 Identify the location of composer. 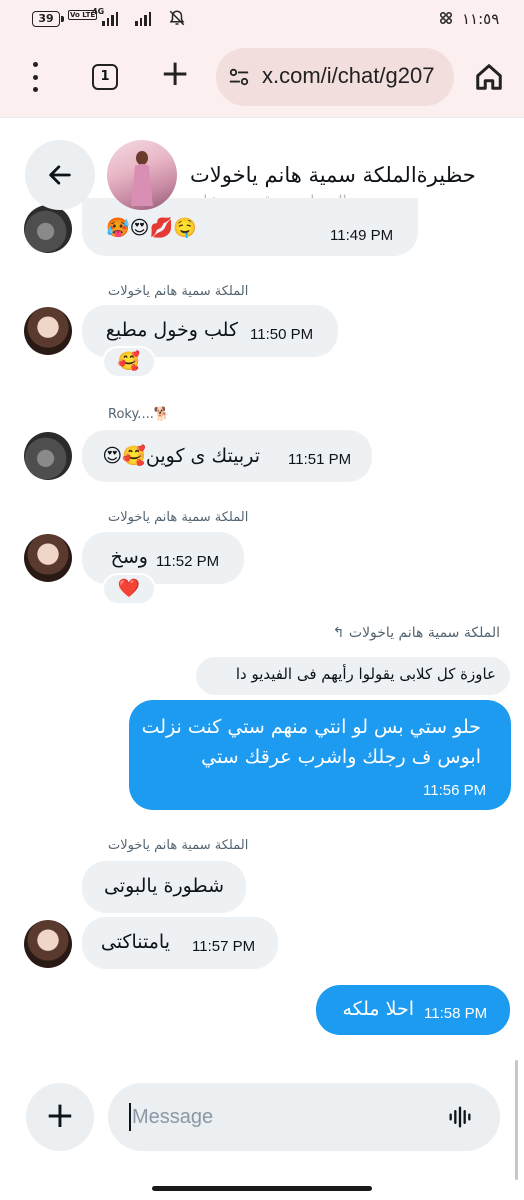
(304, 1117).